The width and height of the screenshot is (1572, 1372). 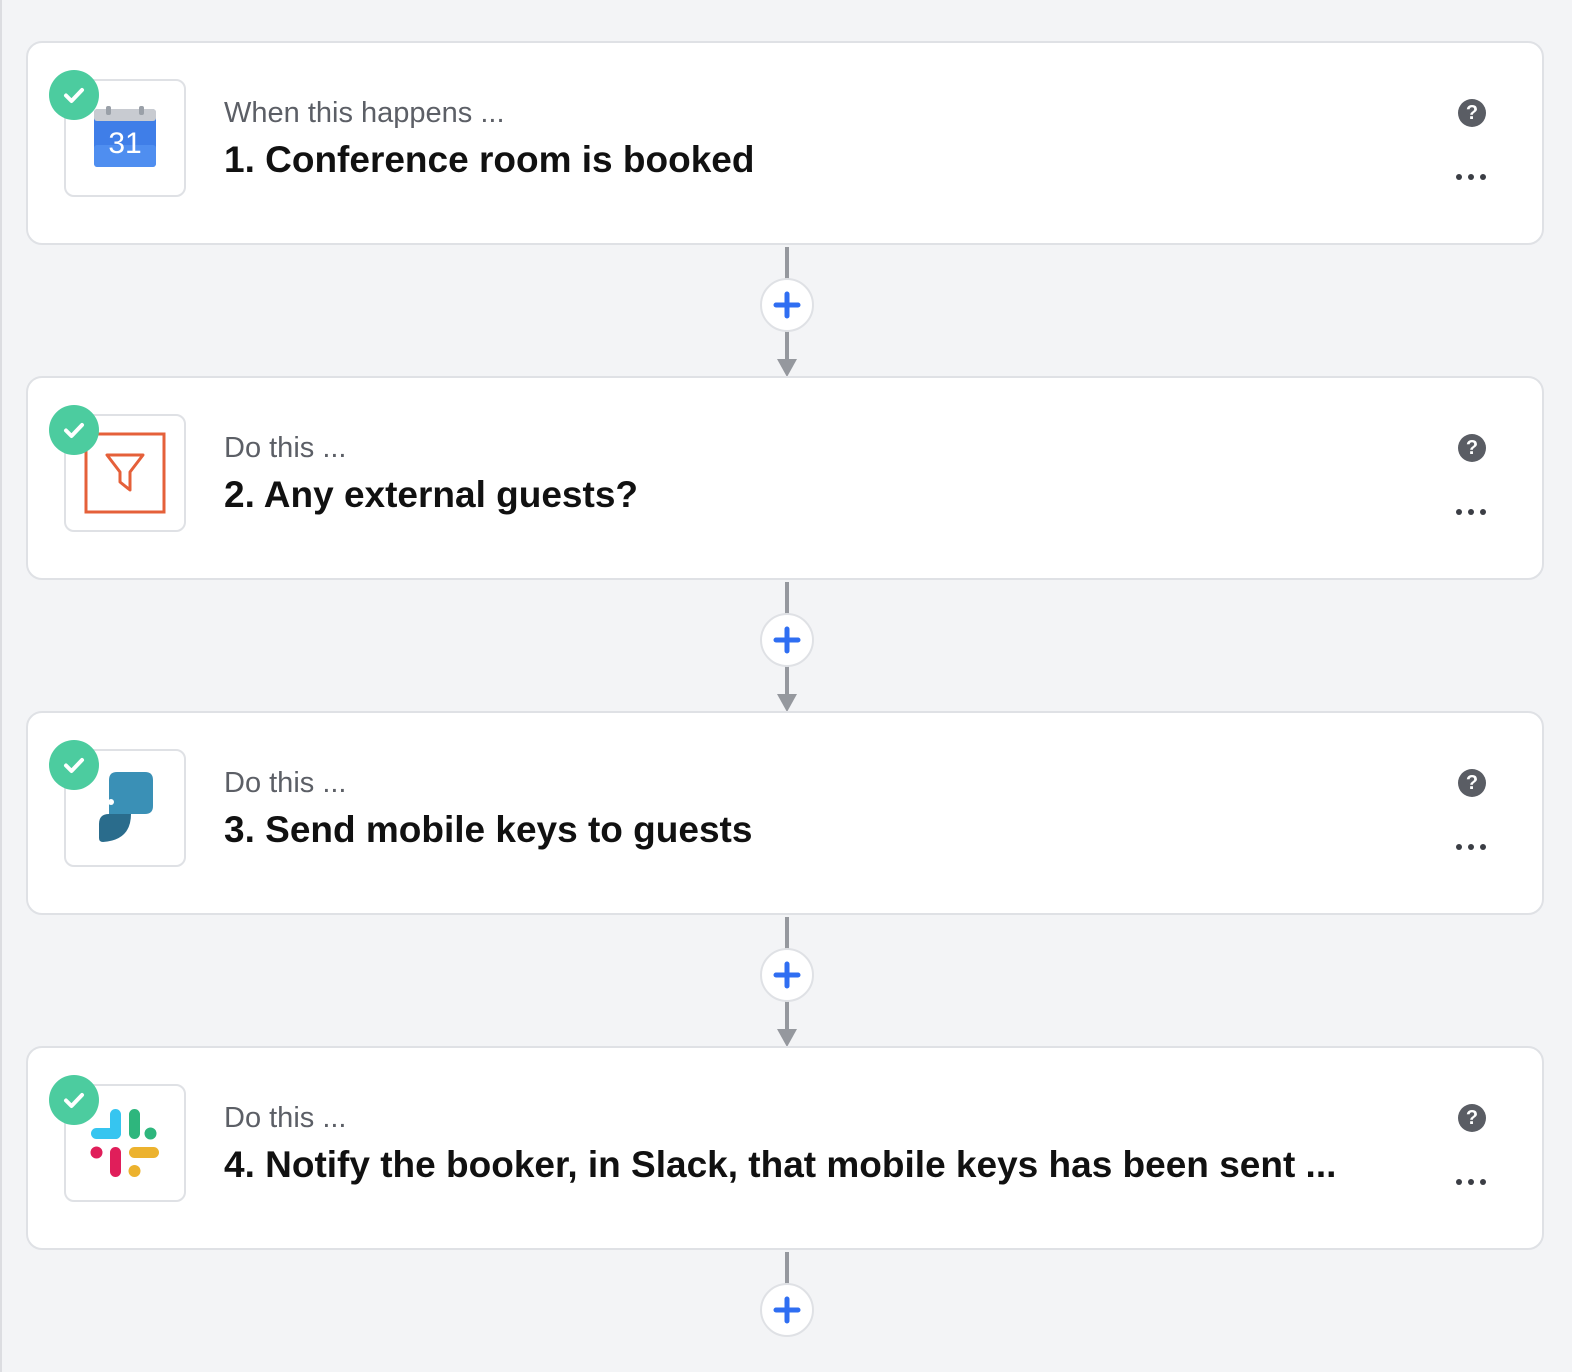 What do you see at coordinates (785, 478) in the screenshot?
I see `step-card-2: Do this ... 2. Any external guests? ?` at bounding box center [785, 478].